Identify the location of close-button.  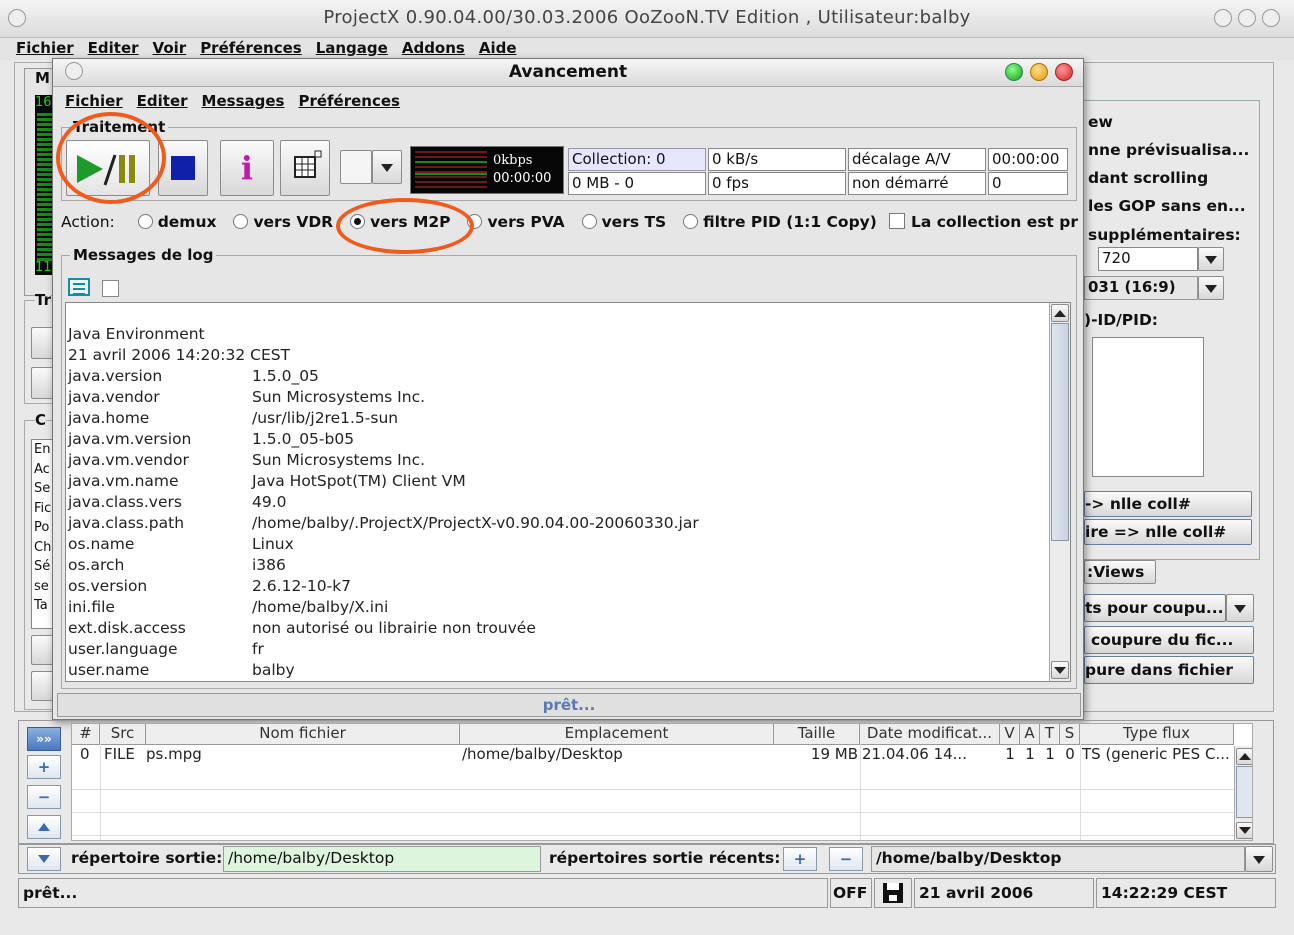
(1271, 18).